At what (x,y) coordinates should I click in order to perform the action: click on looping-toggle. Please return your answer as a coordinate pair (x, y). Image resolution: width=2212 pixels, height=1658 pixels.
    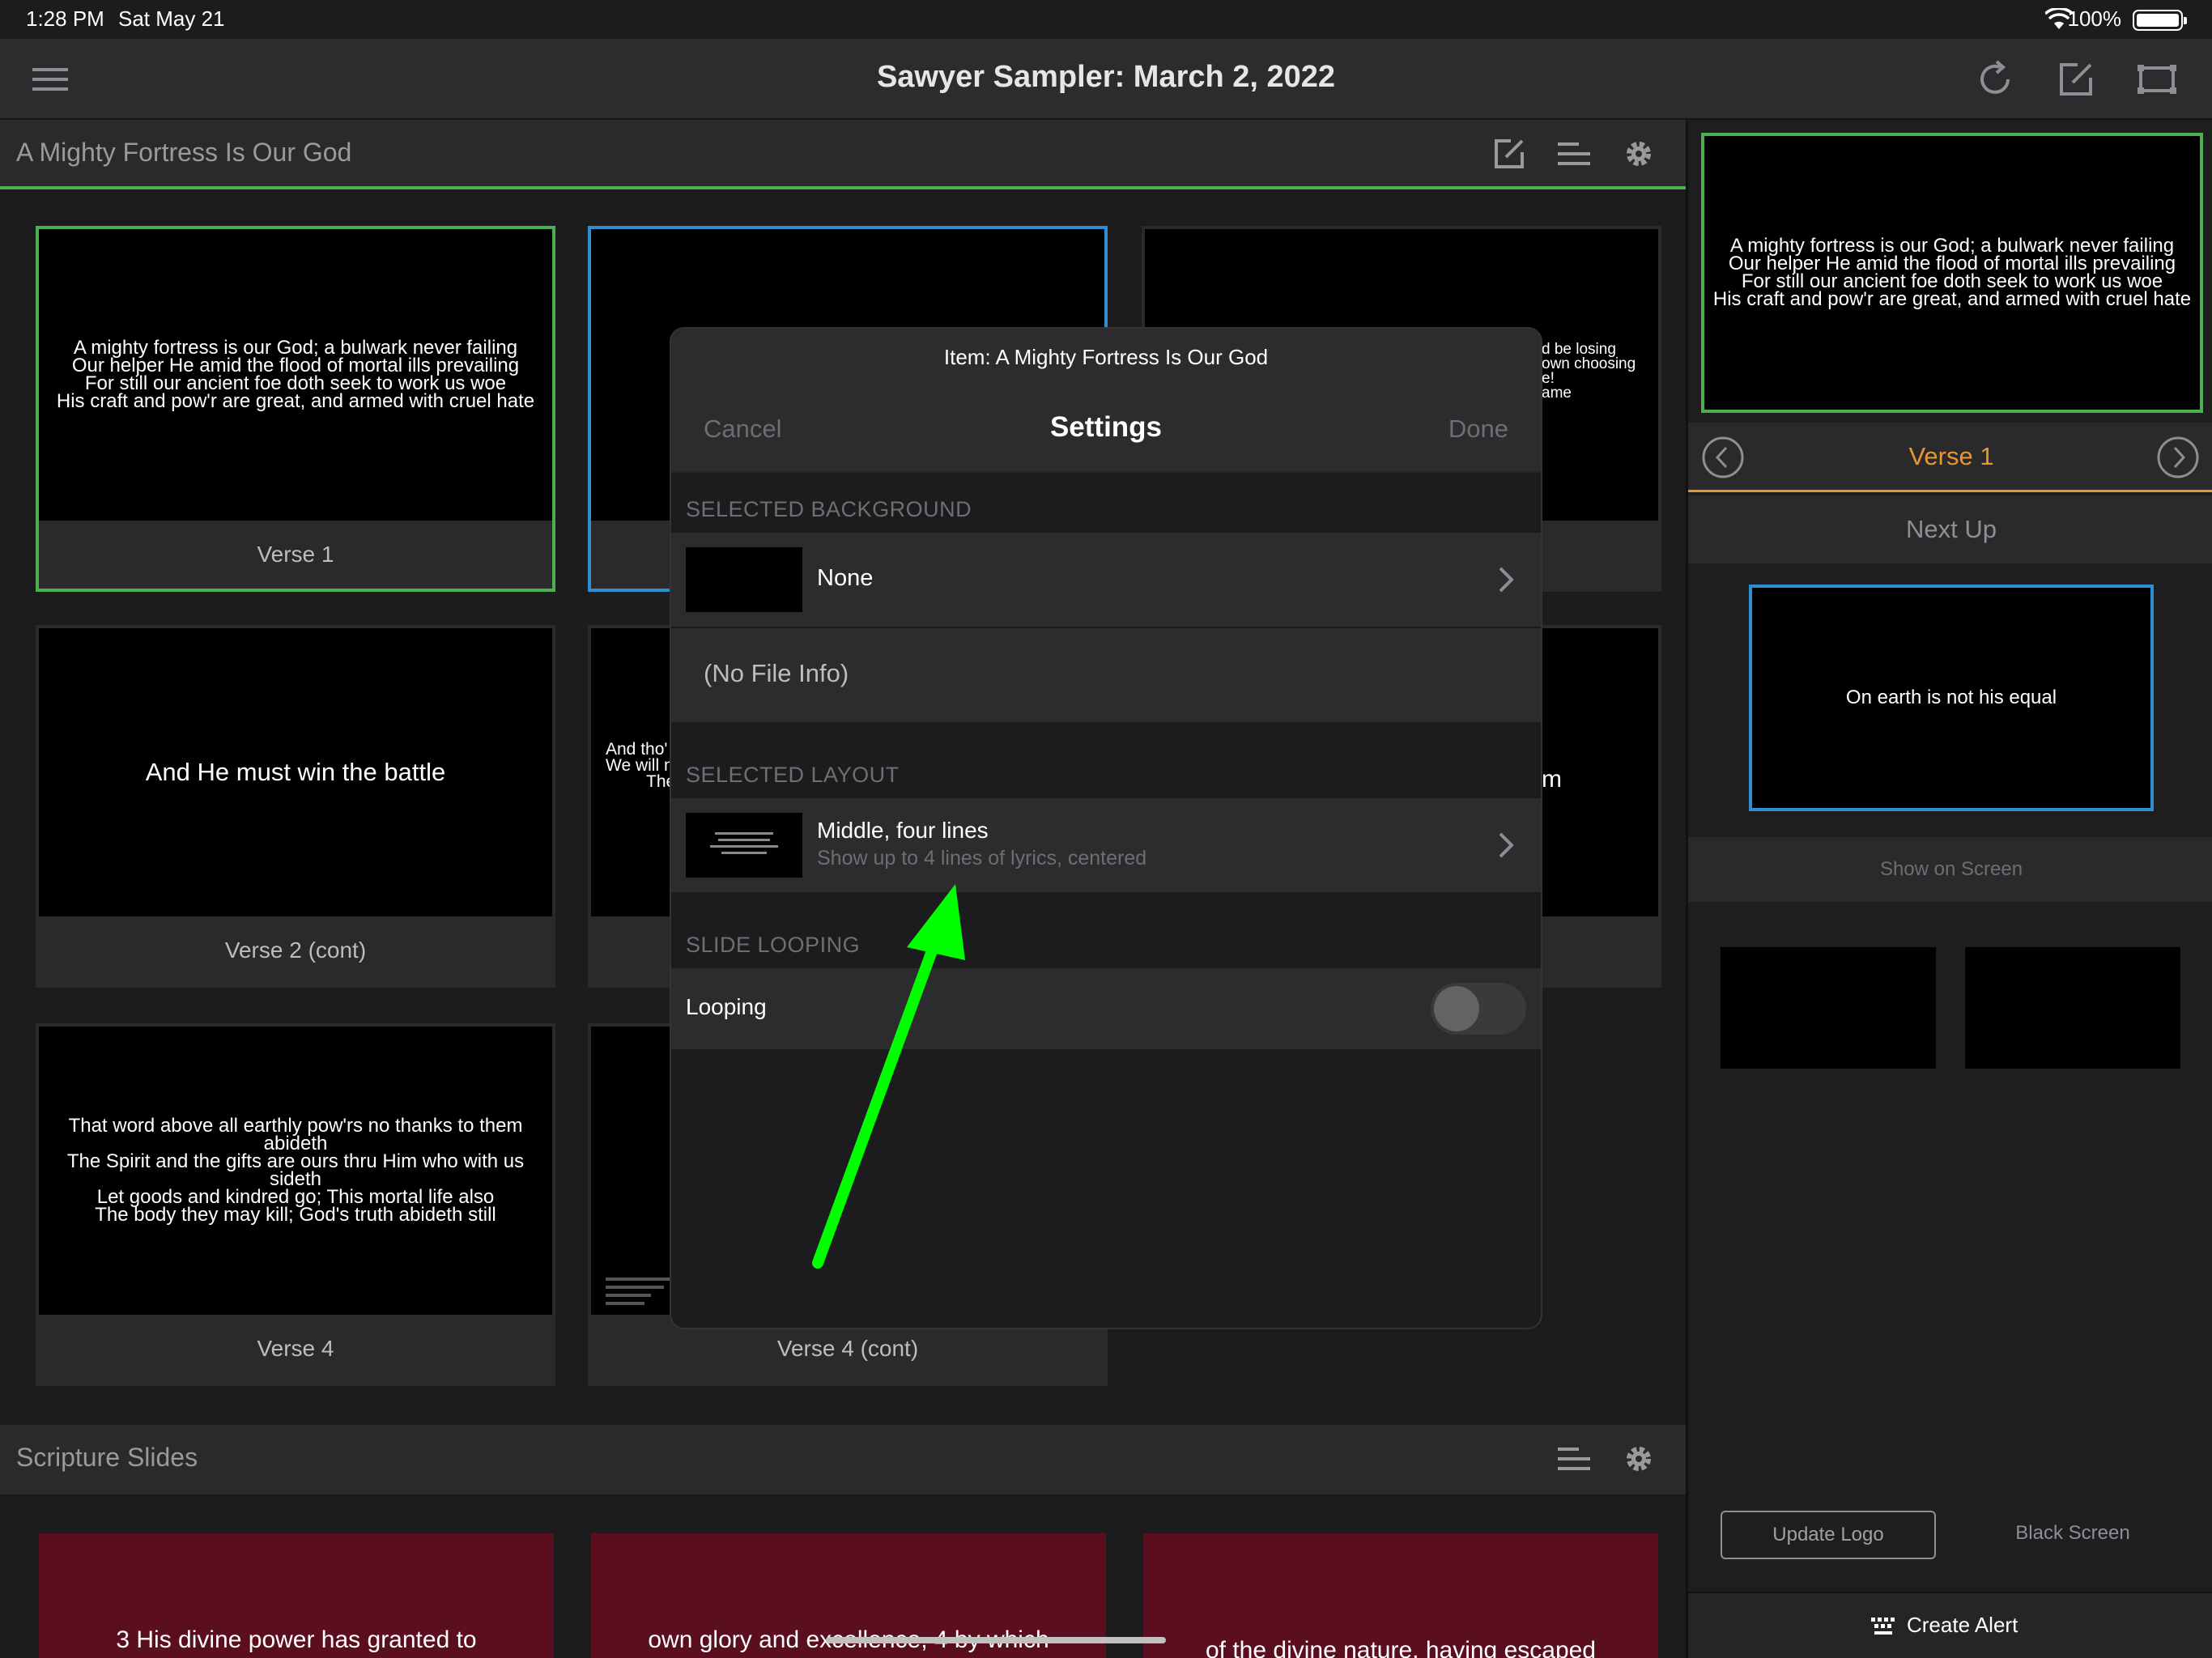
    Looking at the image, I should click on (1479, 1009).